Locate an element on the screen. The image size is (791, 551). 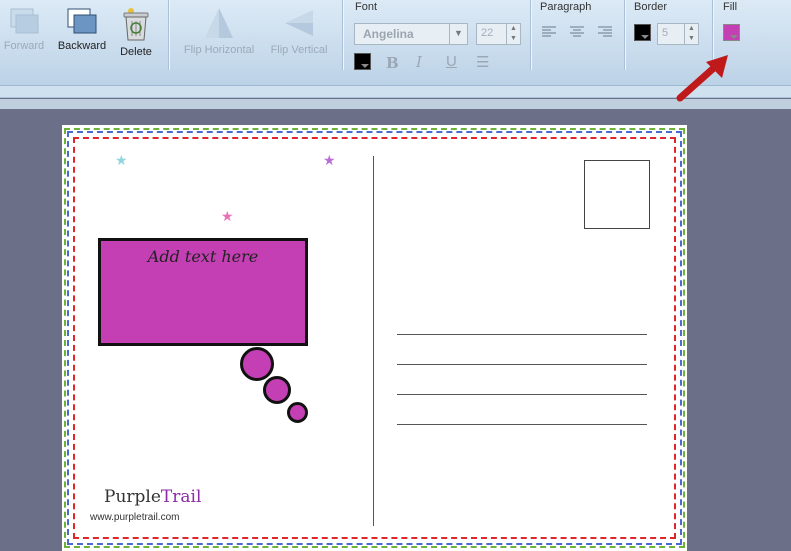
align-right-icon is located at coordinates (605, 32).